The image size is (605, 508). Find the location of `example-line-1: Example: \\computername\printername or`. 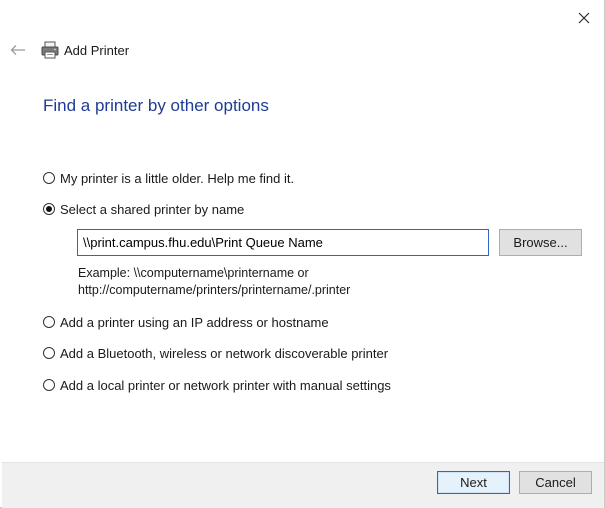

example-line-1: Example: \\computername\printername or is located at coordinates (193, 273).